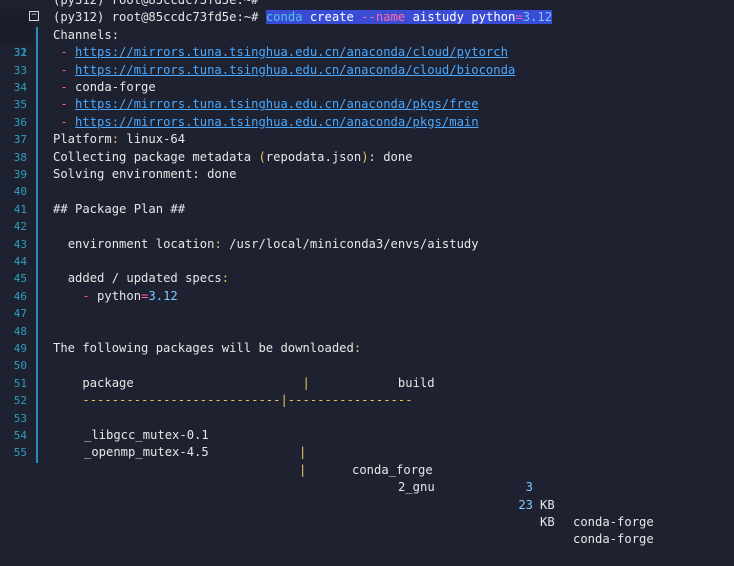 The height and width of the screenshot is (566, 734). I want to click on terminal-line: 46 added / updated specs:, so click(367, 286).